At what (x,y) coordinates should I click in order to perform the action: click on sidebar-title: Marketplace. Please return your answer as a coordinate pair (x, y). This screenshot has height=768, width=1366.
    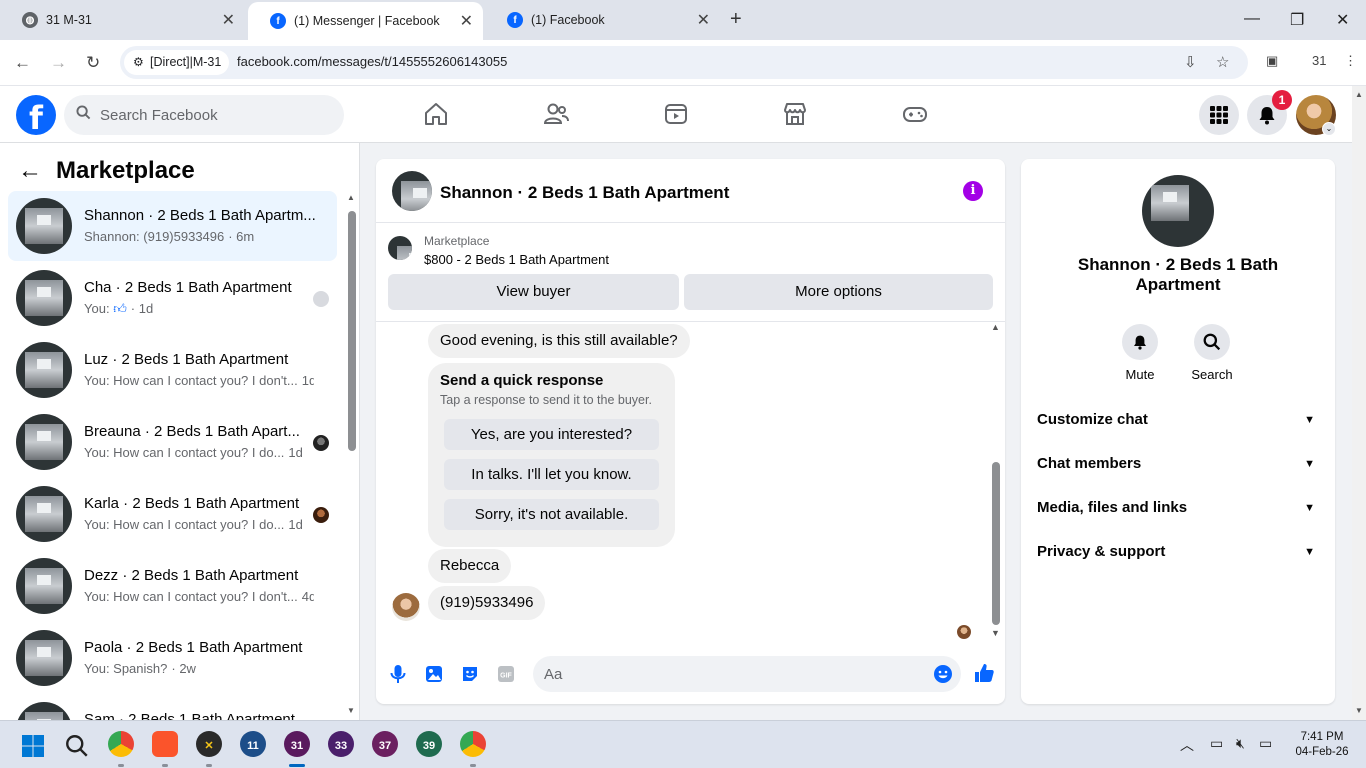
    Looking at the image, I should click on (125, 170).